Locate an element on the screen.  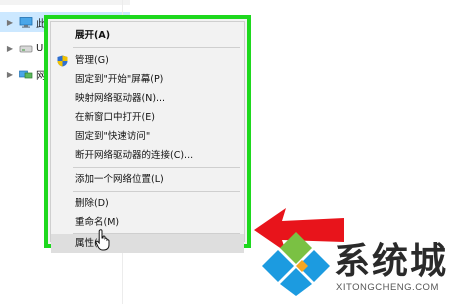
menu-item-manage: 管理(G) is located at coordinates (147, 60).